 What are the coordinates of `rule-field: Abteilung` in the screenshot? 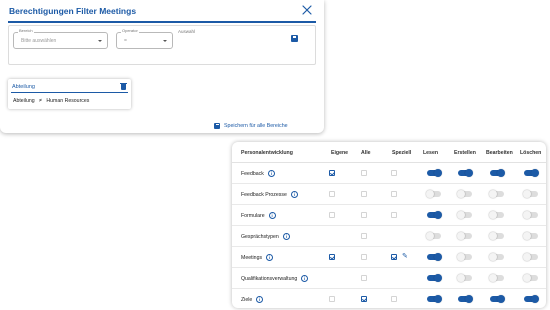 It's located at (24, 101).